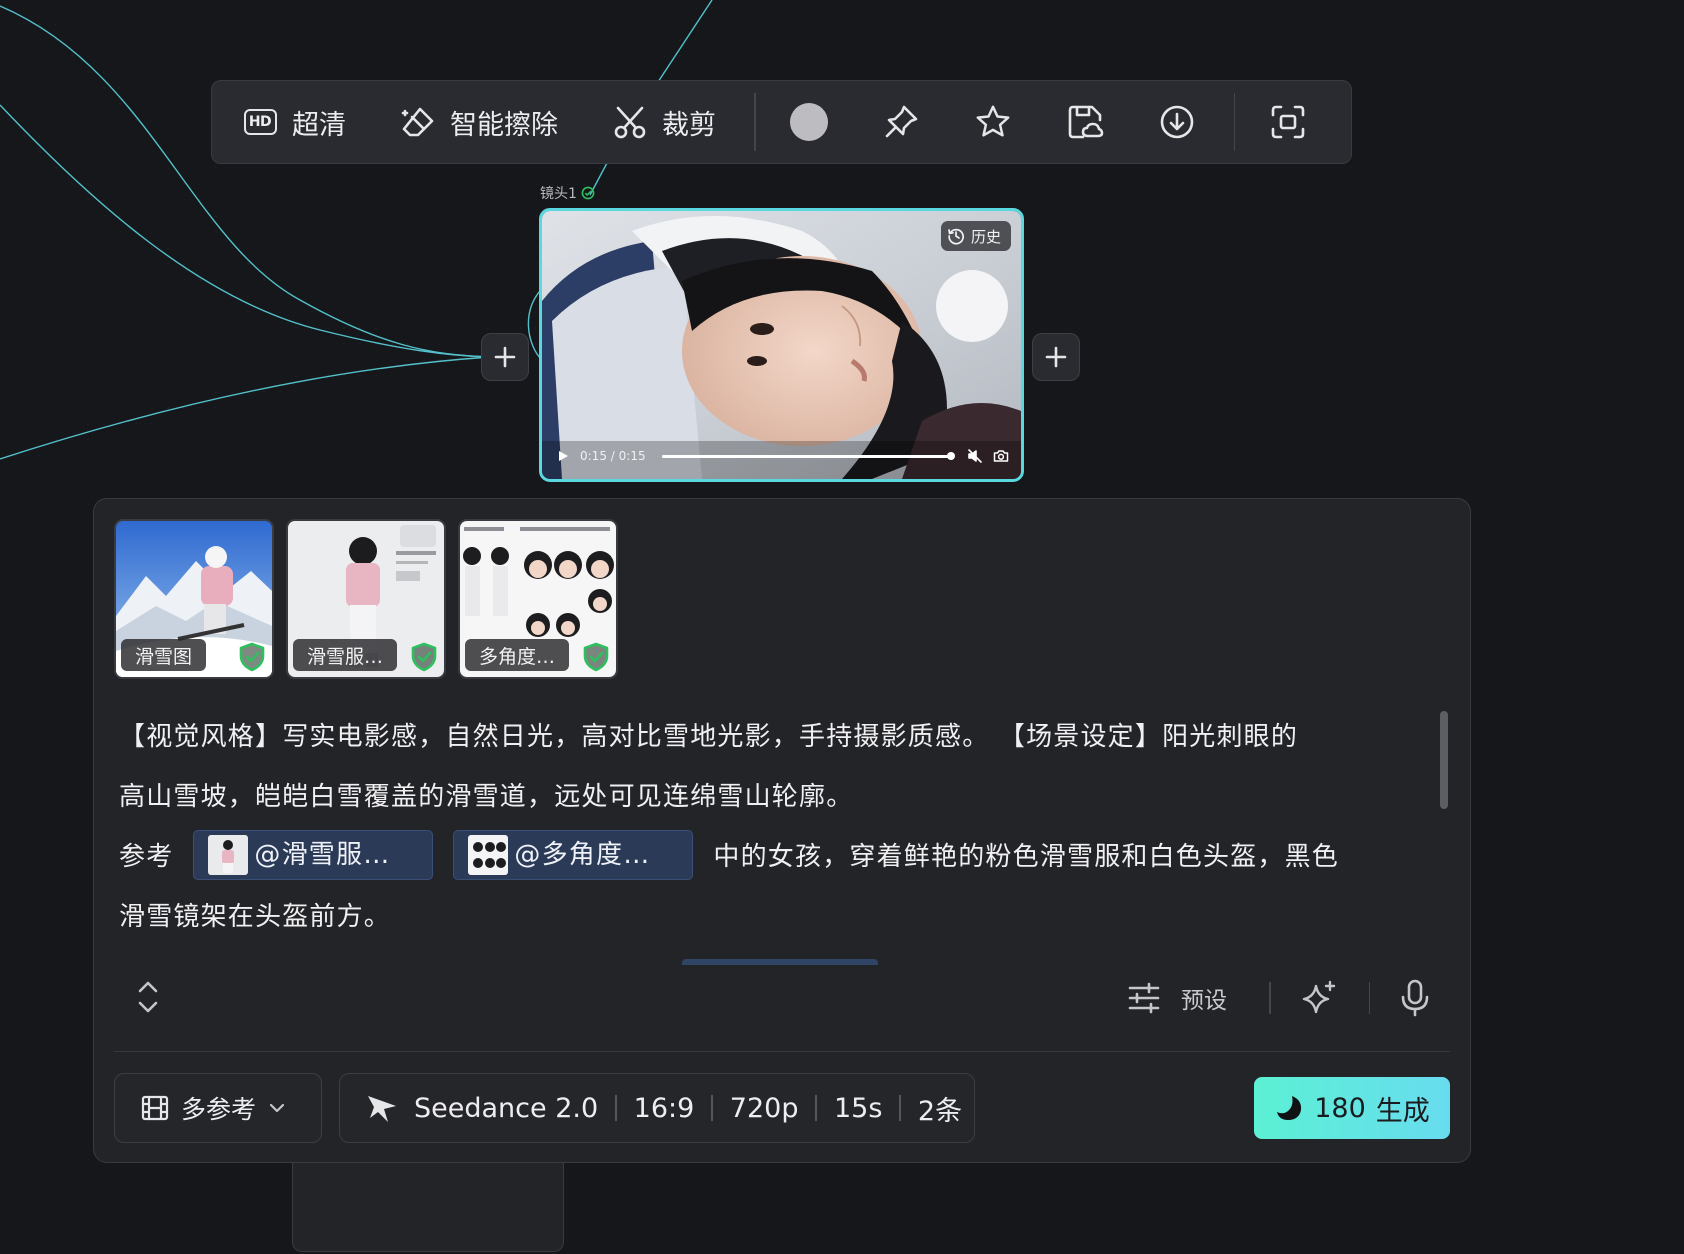 Image resolution: width=1684 pixels, height=1254 pixels. Describe the element at coordinates (164, 655) in the screenshot. I see `thumb-label: 滑雪图` at that location.